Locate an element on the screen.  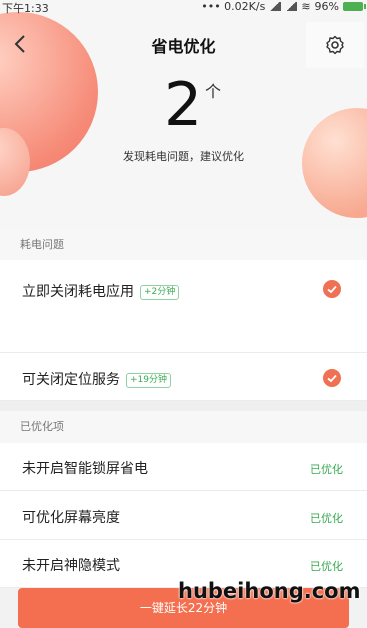
section-heading-issues: 耗电问题 is located at coordinates (183, 245).